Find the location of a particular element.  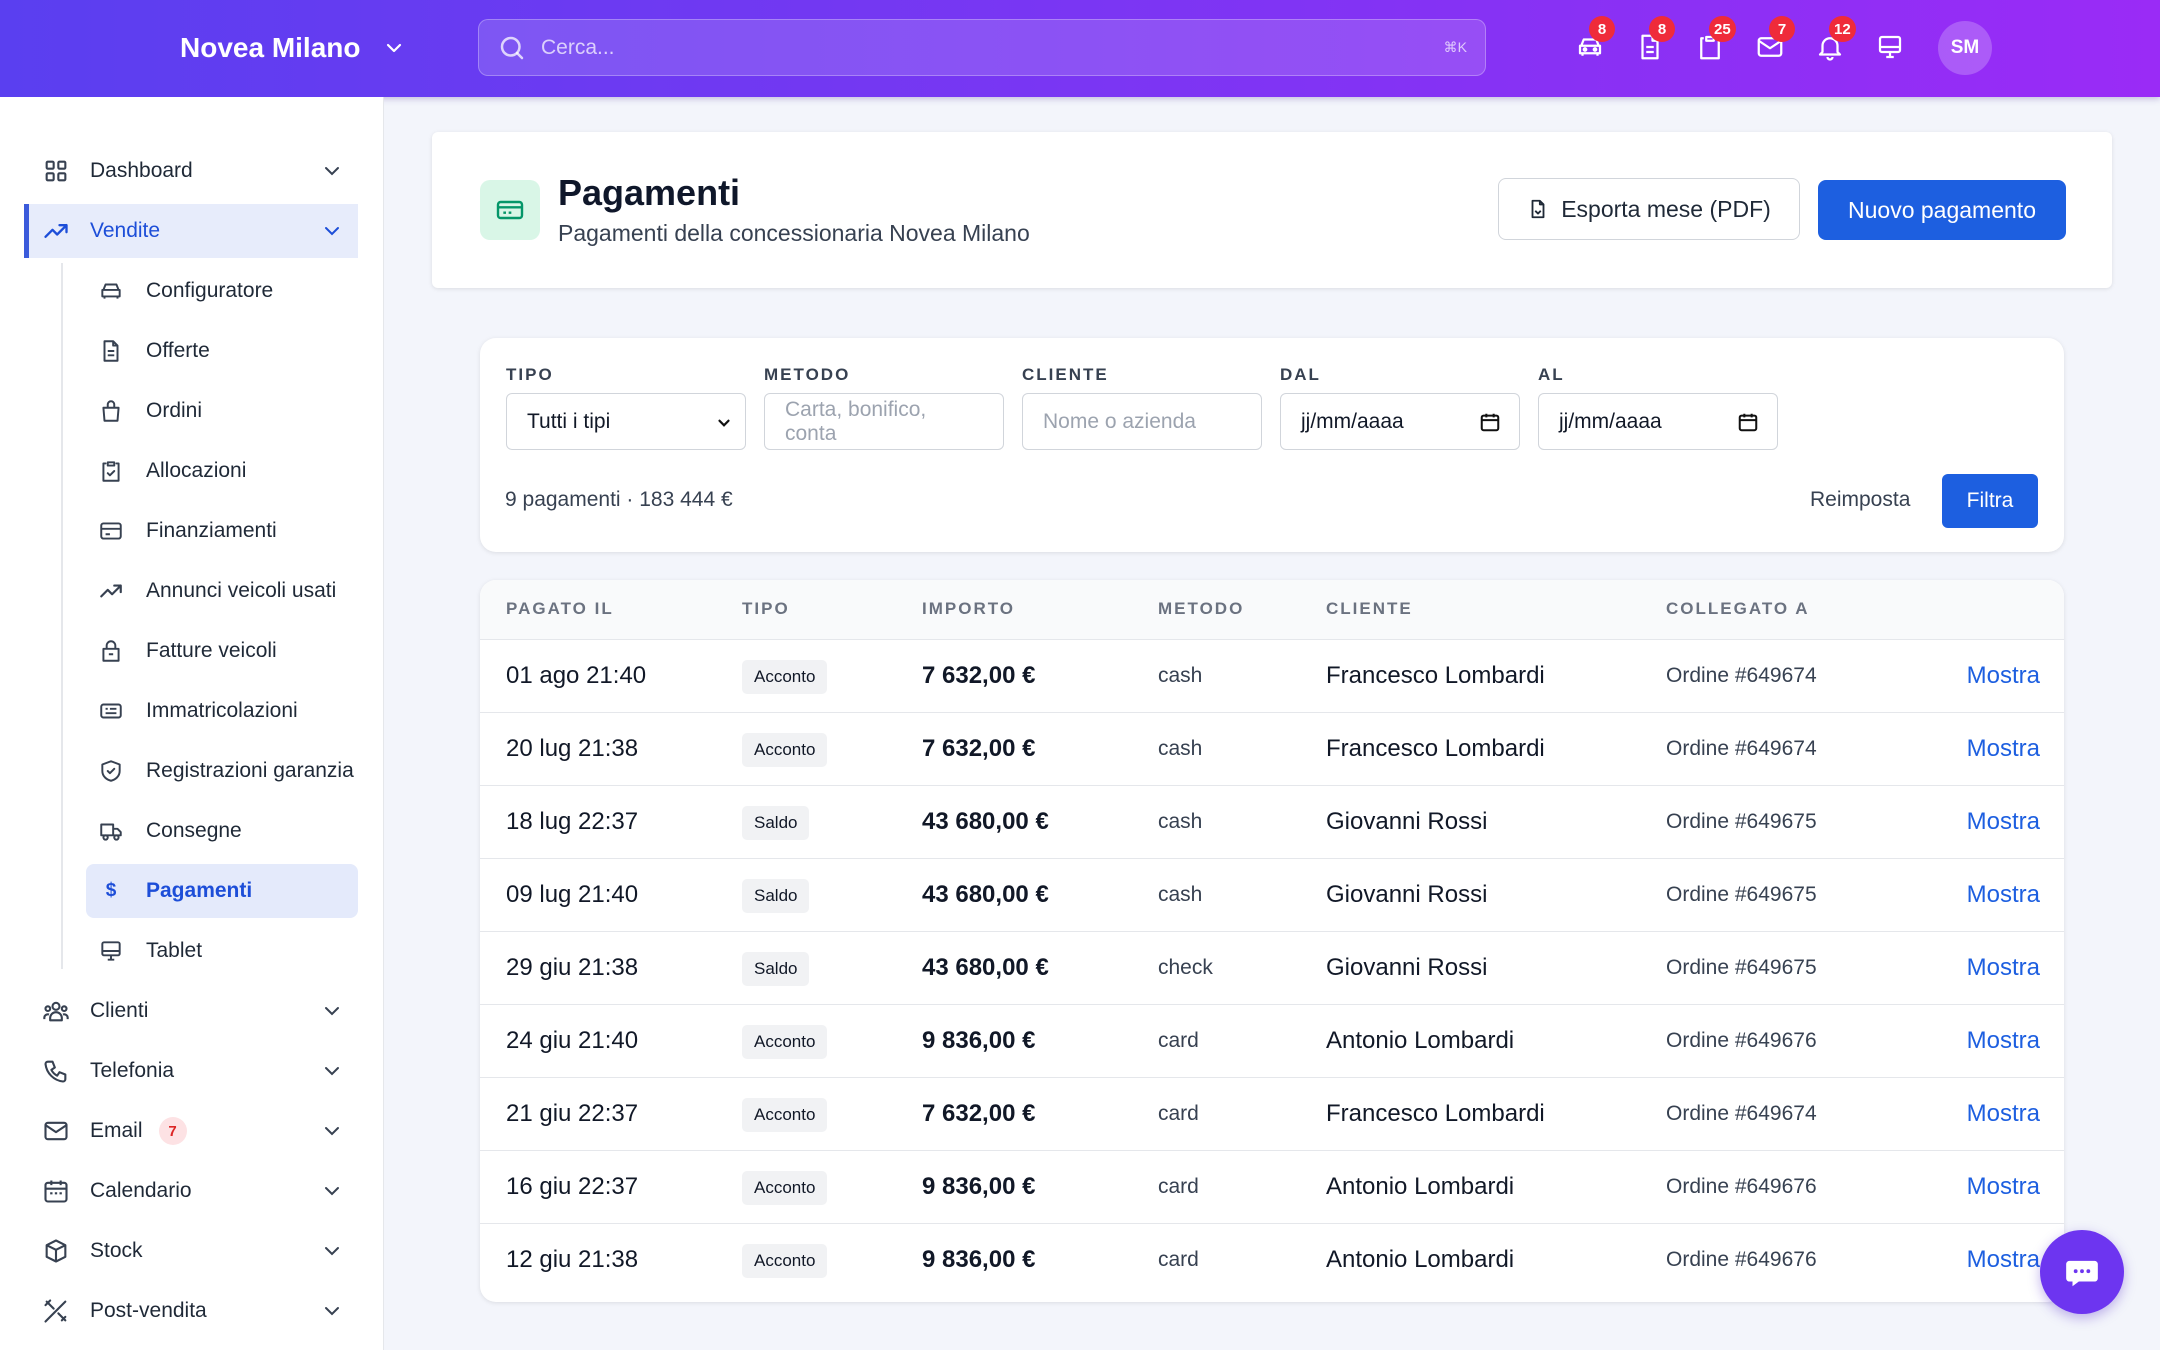

submenu-divider is located at coordinates (62, 616).